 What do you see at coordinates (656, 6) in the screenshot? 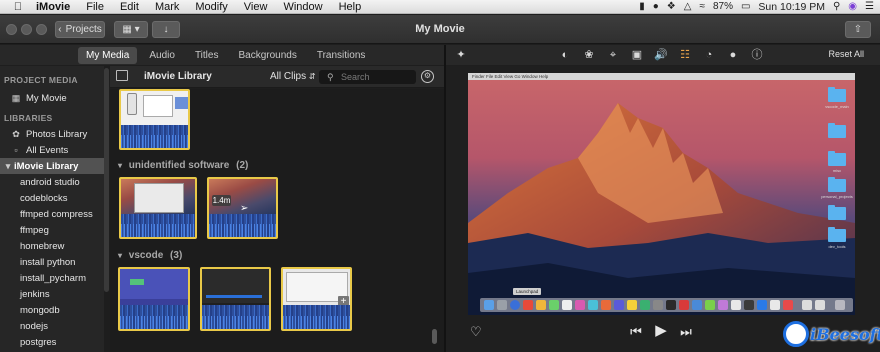
I see `evernote-icon: ●` at bounding box center [656, 6].